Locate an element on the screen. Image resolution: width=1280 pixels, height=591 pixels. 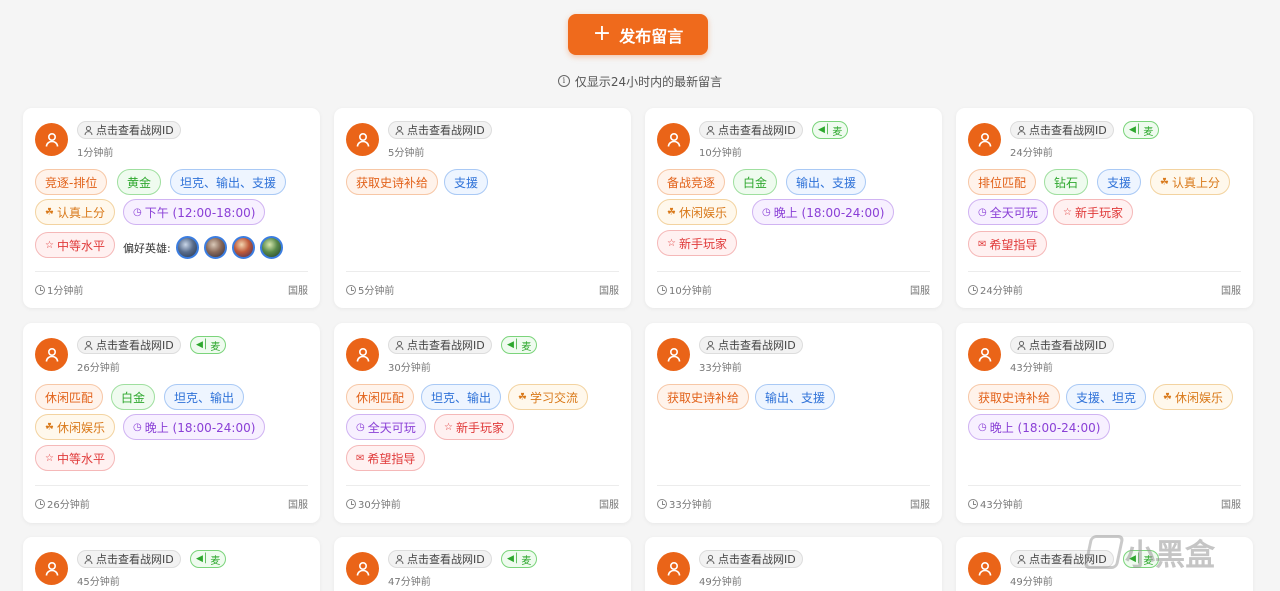
tag: 输出、支援 is located at coordinates (795, 397).